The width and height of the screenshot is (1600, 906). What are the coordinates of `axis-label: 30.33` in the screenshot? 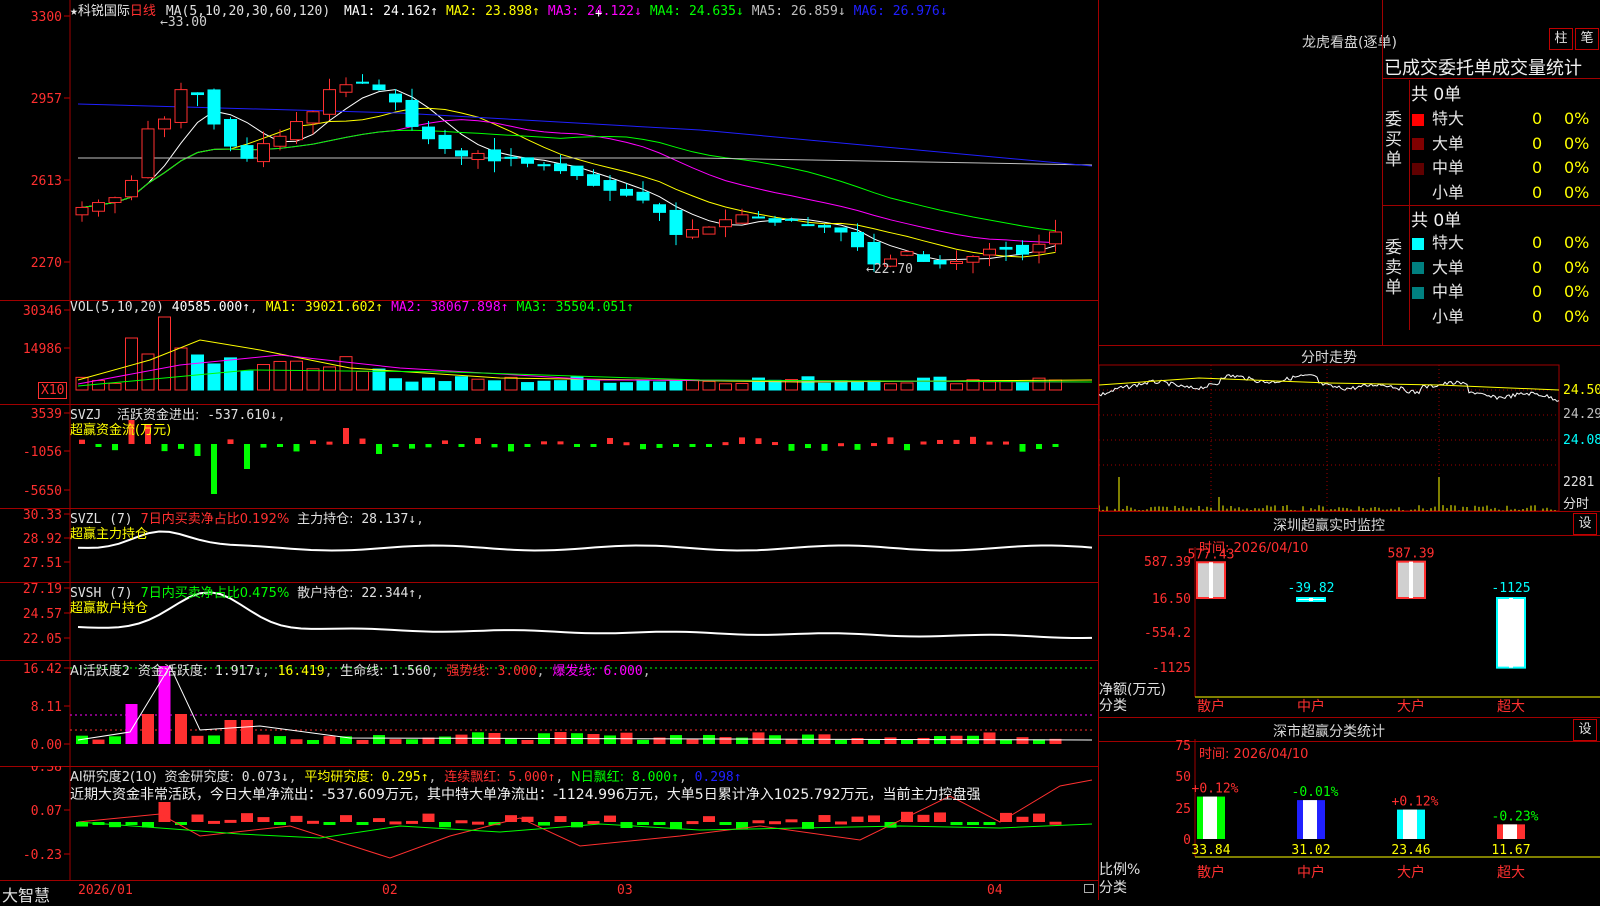 It's located at (42, 515).